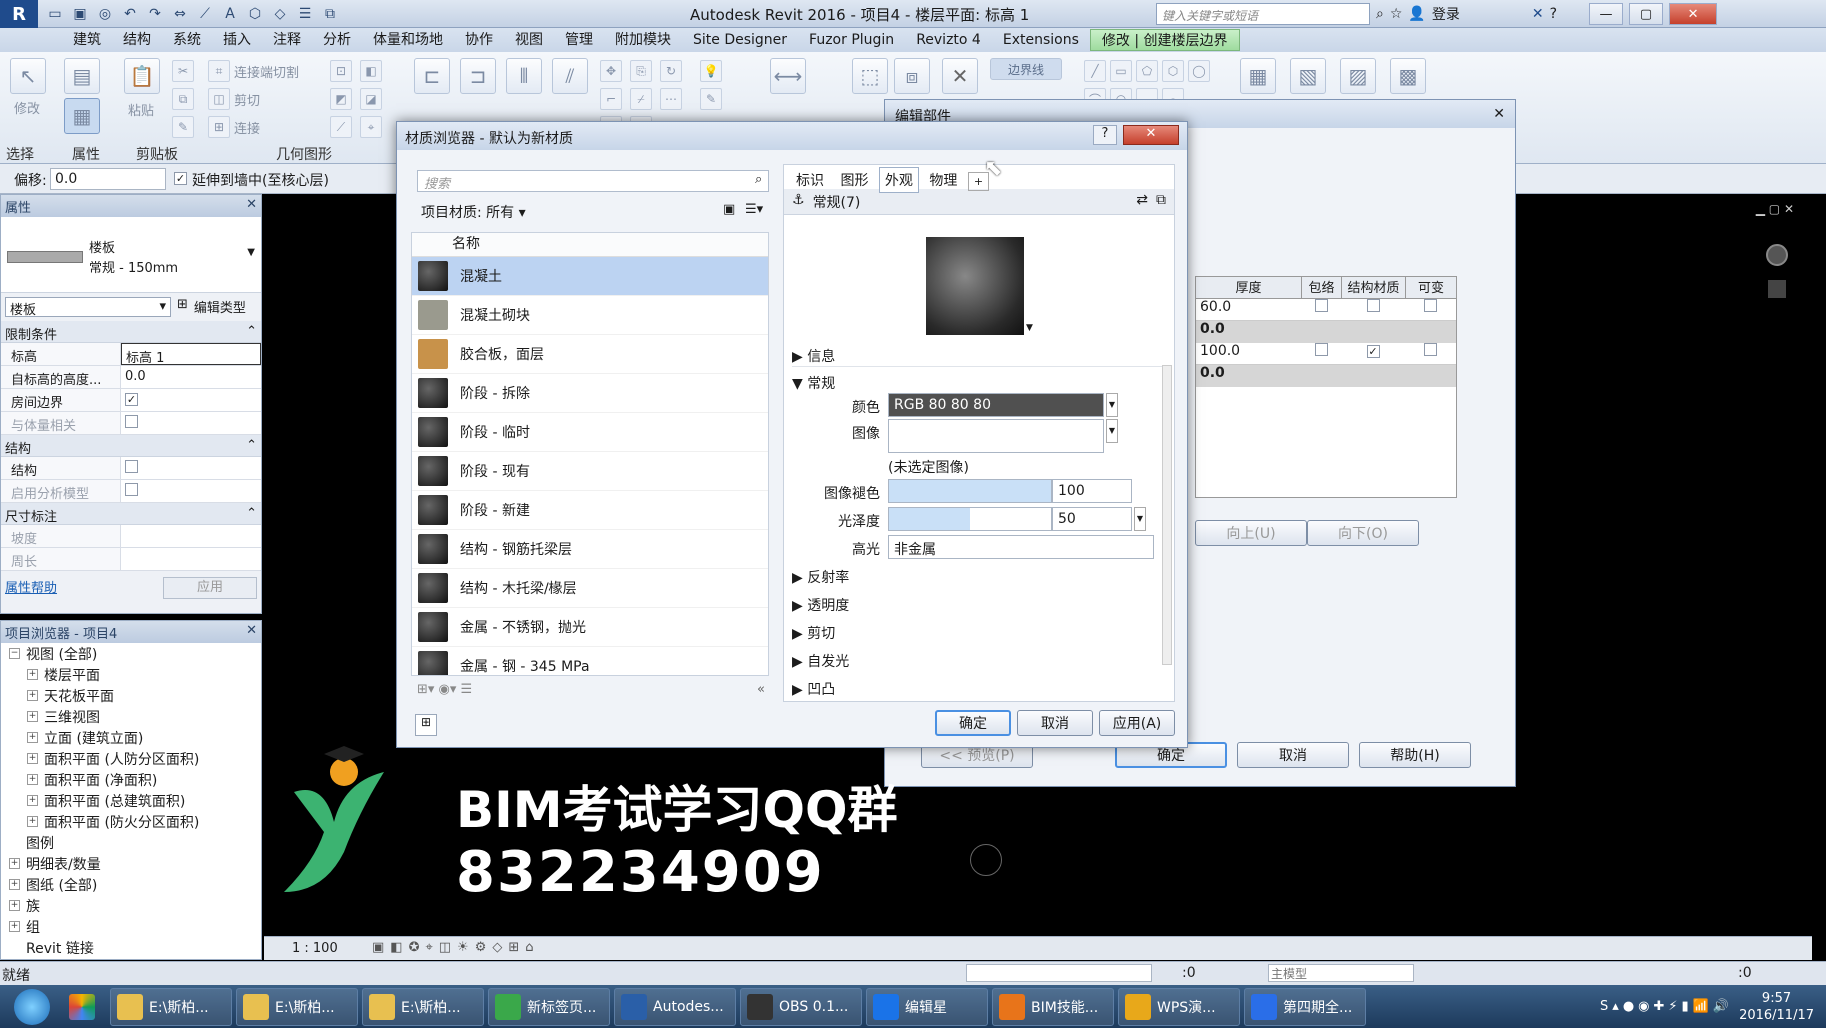 The height and width of the screenshot is (1028, 1826). Describe the element at coordinates (456, 947) in the screenshot. I see `view-tools-icons: ▣◧✪⌖◫☀⚙◇⊞⌂` at that location.